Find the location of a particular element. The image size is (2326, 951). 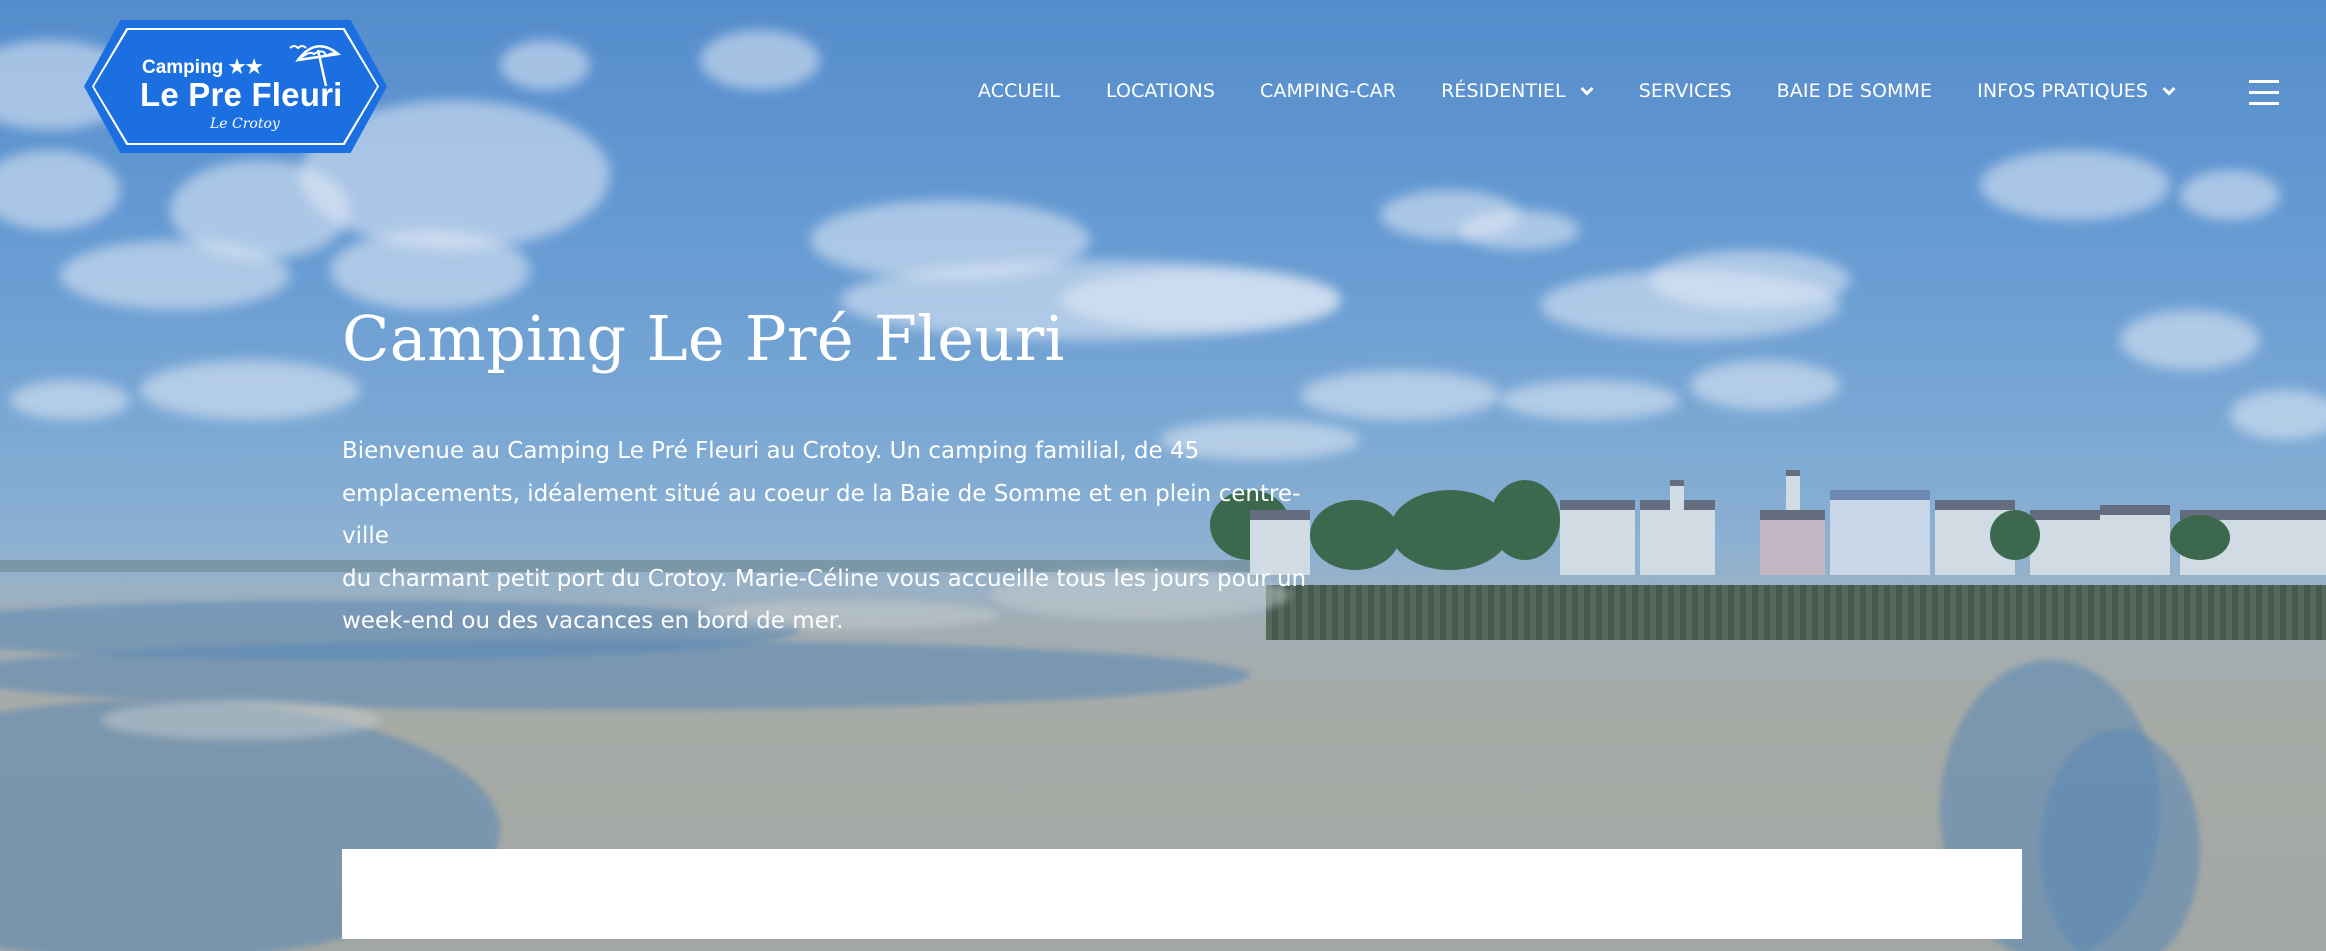

beach-umbrella-icon is located at coordinates (315, 66).